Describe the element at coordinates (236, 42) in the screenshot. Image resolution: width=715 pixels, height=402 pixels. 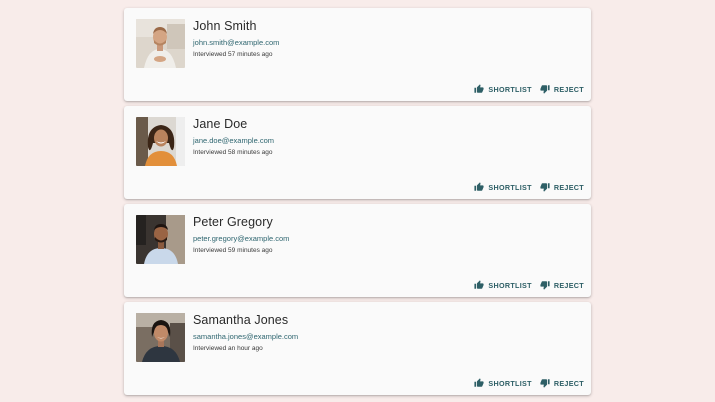
I see `candidate-email: john.smith@example.com` at that location.